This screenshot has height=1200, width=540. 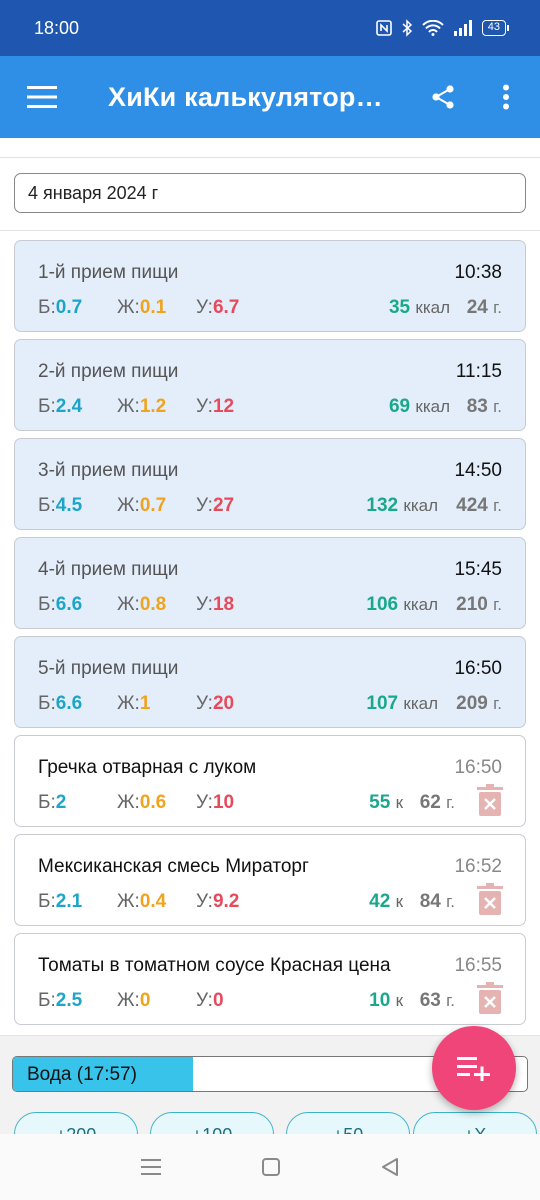 I want to click on macros: Б:2.5 Ж:0 У:0, so click(x=156, y=1001).